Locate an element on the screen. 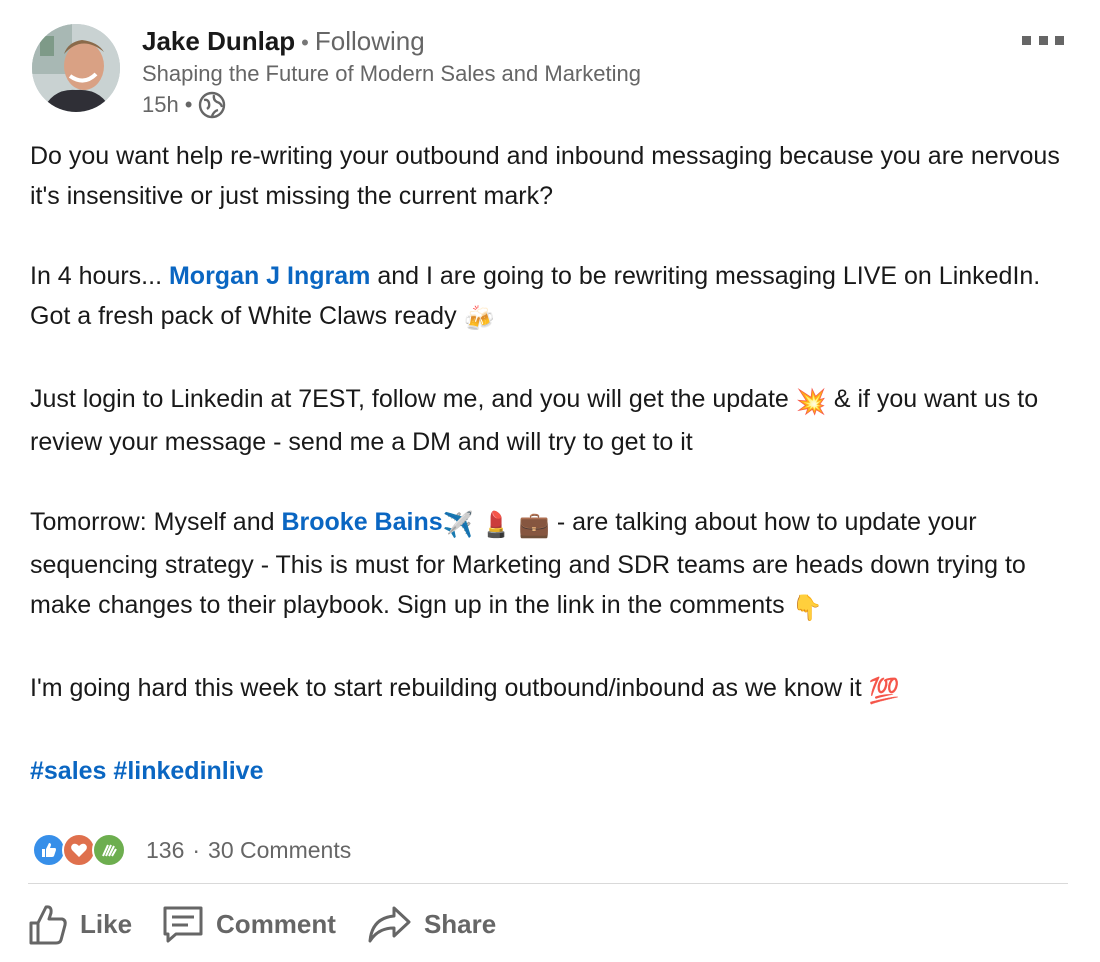 This screenshot has width=1100, height=962. share-button: Share is located at coordinates (431, 924).